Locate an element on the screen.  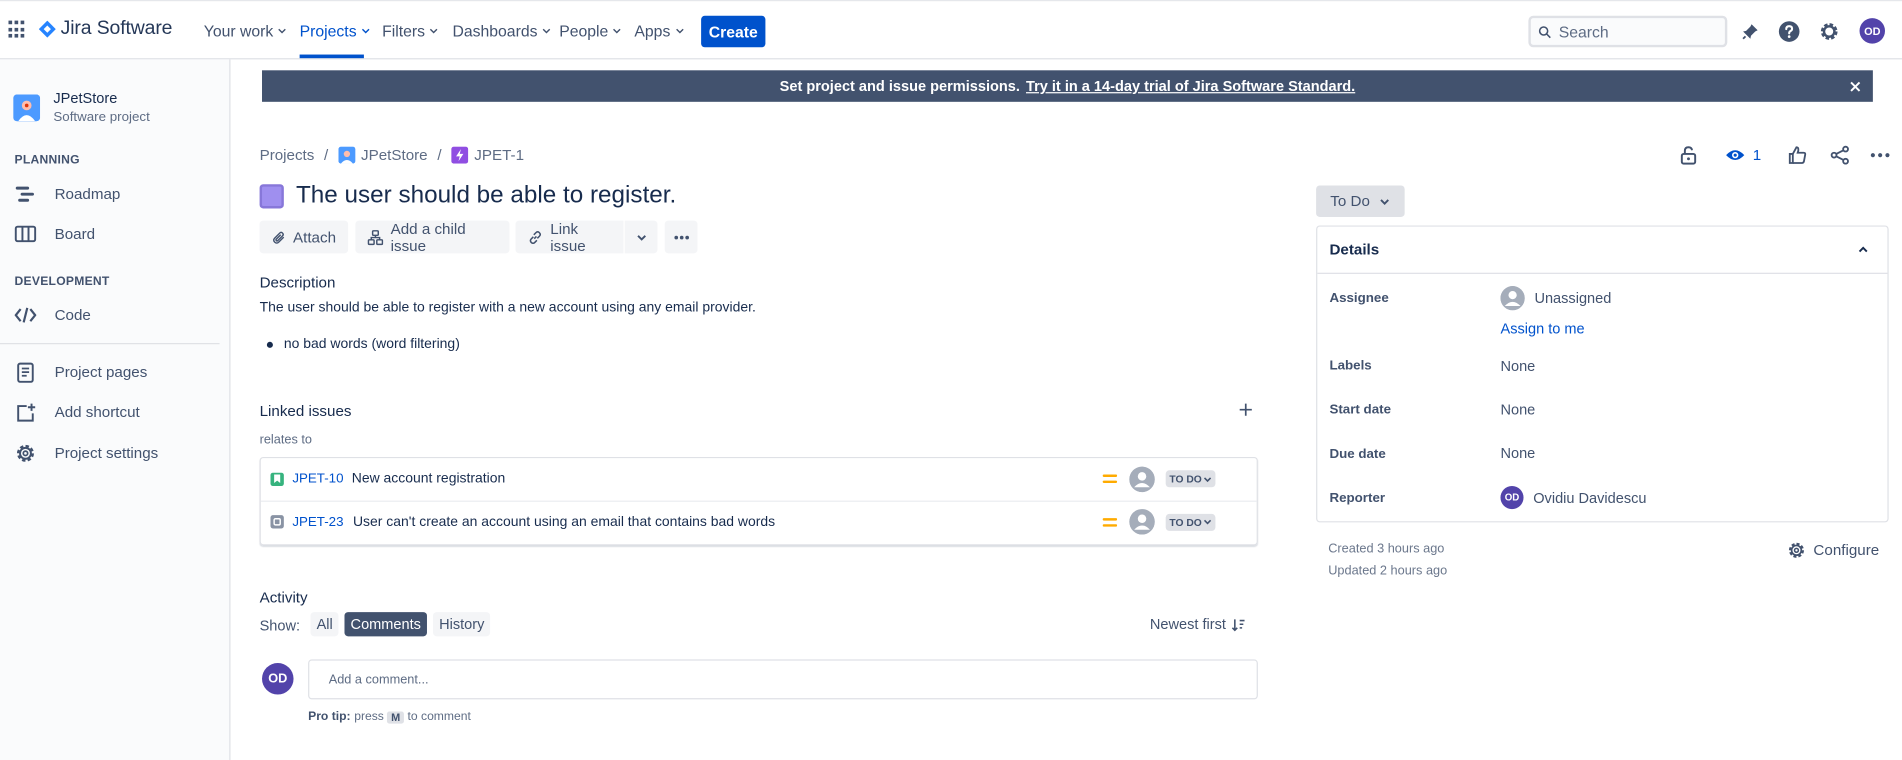
breadcrumb-project: JPetStore is located at coordinates (382, 155).